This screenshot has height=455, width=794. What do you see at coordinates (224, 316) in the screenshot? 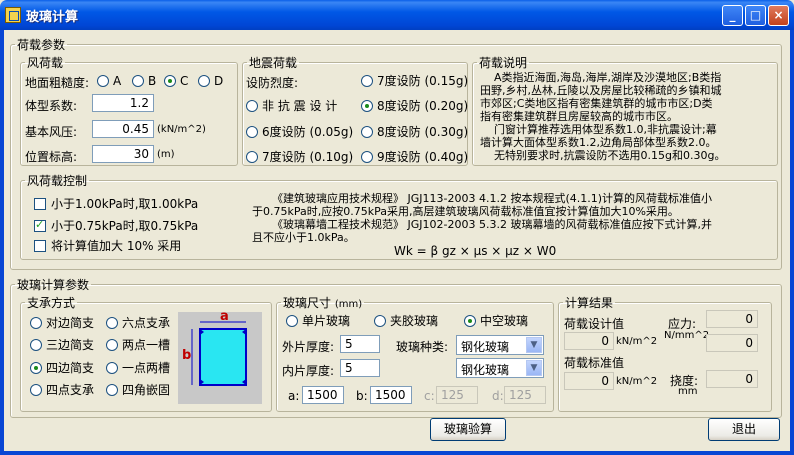
I see `dim-a-label: a` at bounding box center [224, 316].